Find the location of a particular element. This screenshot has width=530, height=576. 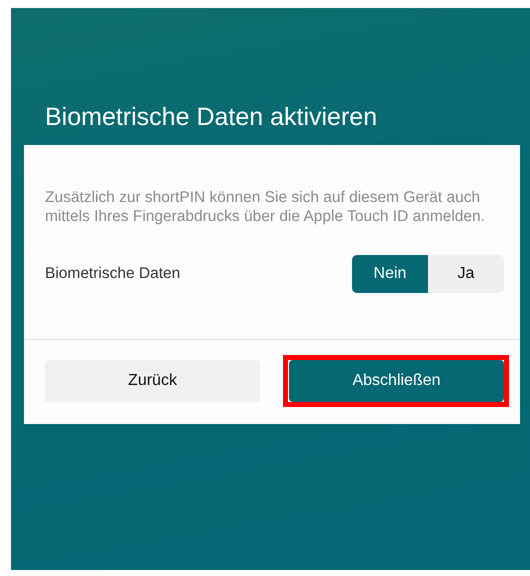

toggle-option: Nein is located at coordinates (390, 274).